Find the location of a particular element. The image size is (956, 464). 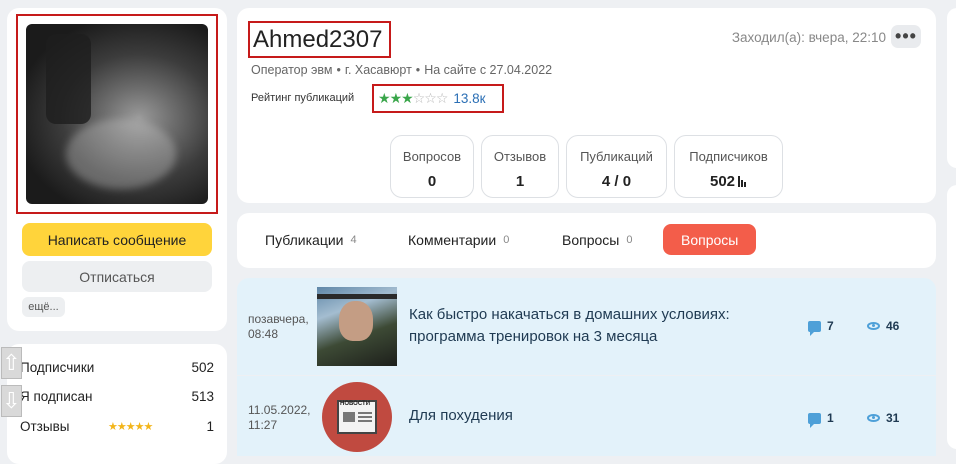

occupation: Оператор эвм is located at coordinates (292, 70).